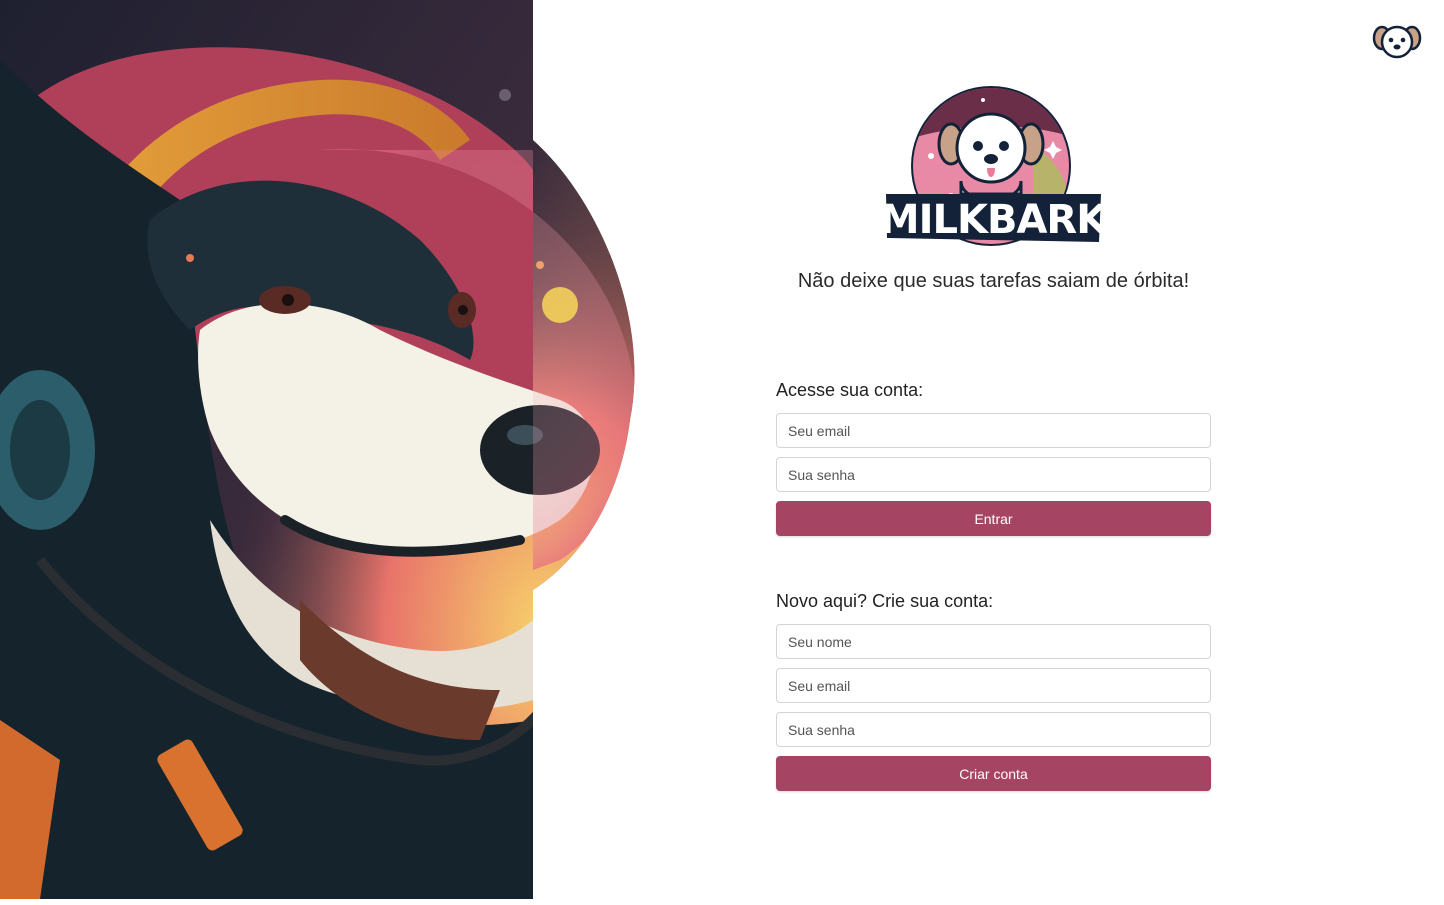 The image size is (1444, 905). I want to click on dog-face-icon, so click(1397, 41).